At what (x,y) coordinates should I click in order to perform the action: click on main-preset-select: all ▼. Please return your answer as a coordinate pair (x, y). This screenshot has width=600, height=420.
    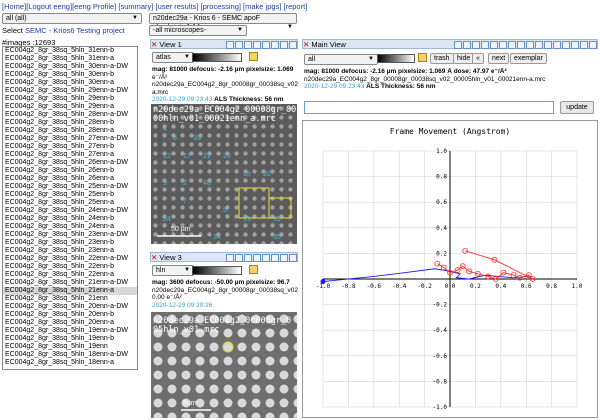
    Looking at the image, I should click on (341, 59).